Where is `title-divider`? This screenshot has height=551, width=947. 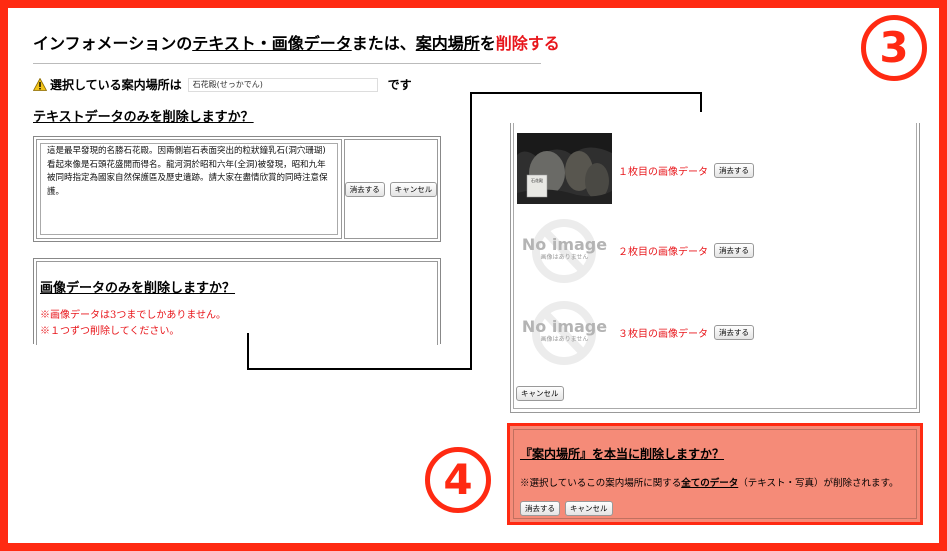 title-divider is located at coordinates (287, 63).